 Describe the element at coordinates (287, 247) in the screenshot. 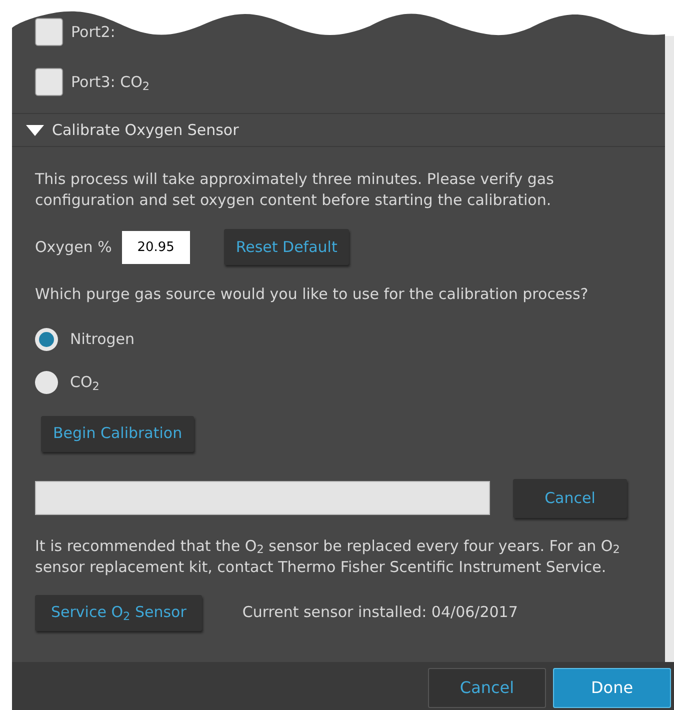

I see `reset-default-button: Reset Default` at that location.